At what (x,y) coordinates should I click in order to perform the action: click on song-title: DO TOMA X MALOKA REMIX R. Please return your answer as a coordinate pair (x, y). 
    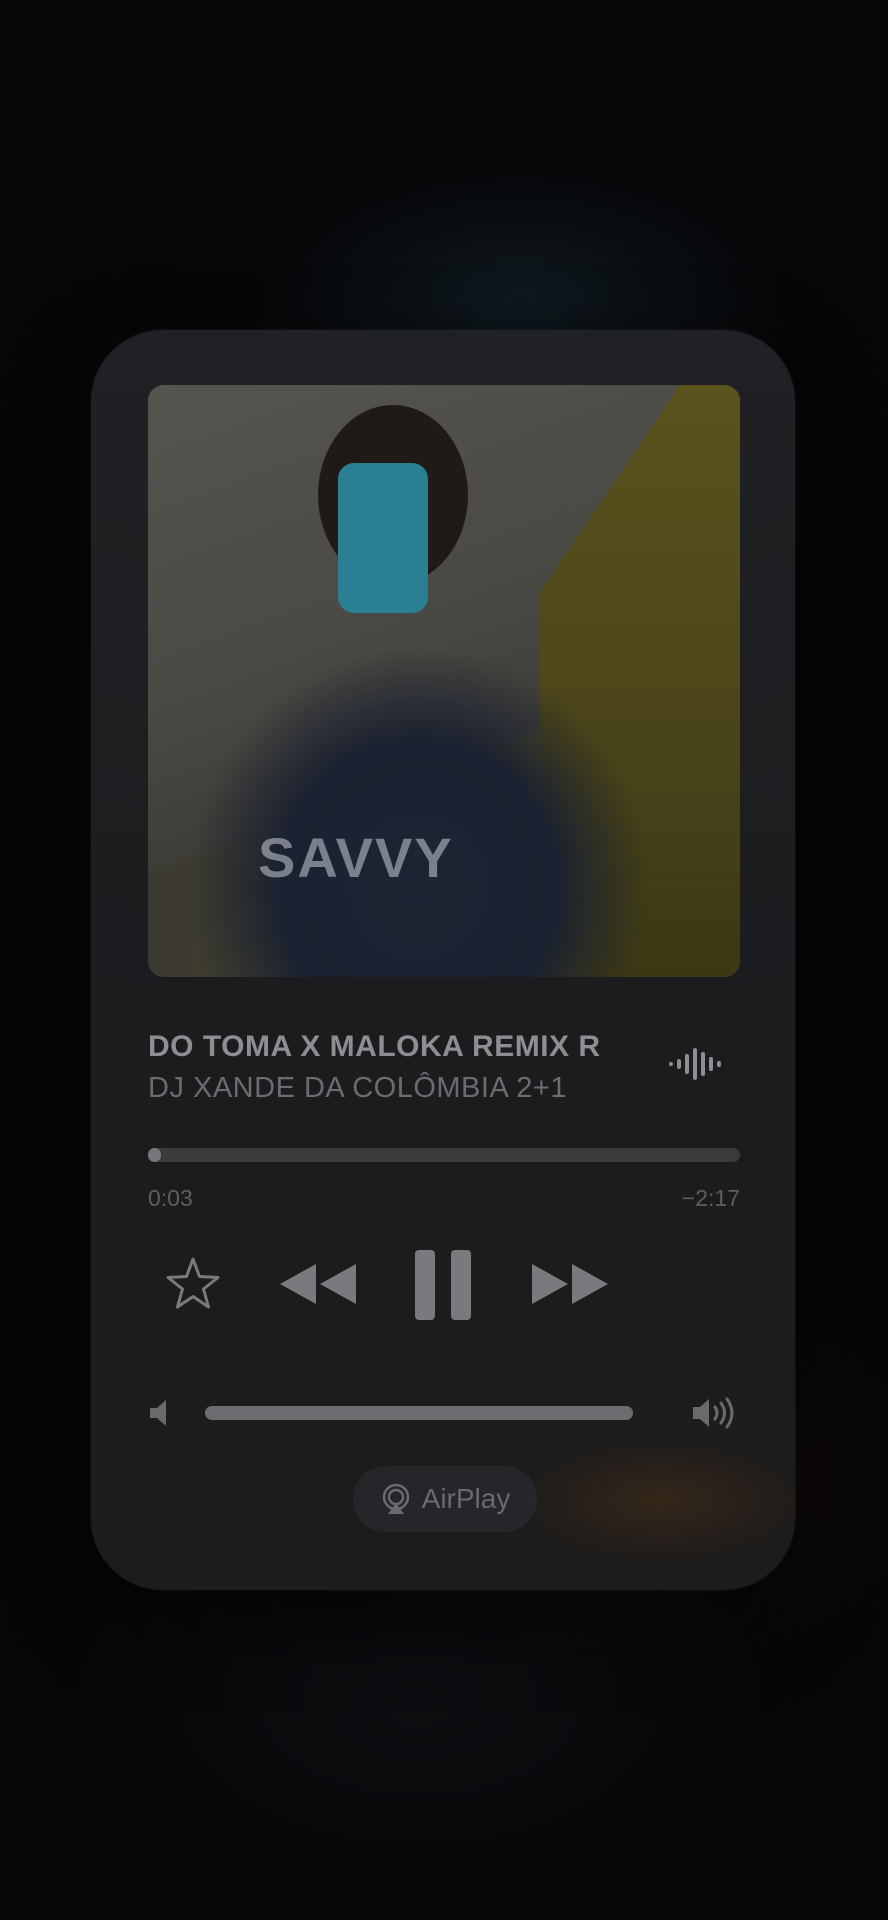
    Looking at the image, I should click on (393, 1047).